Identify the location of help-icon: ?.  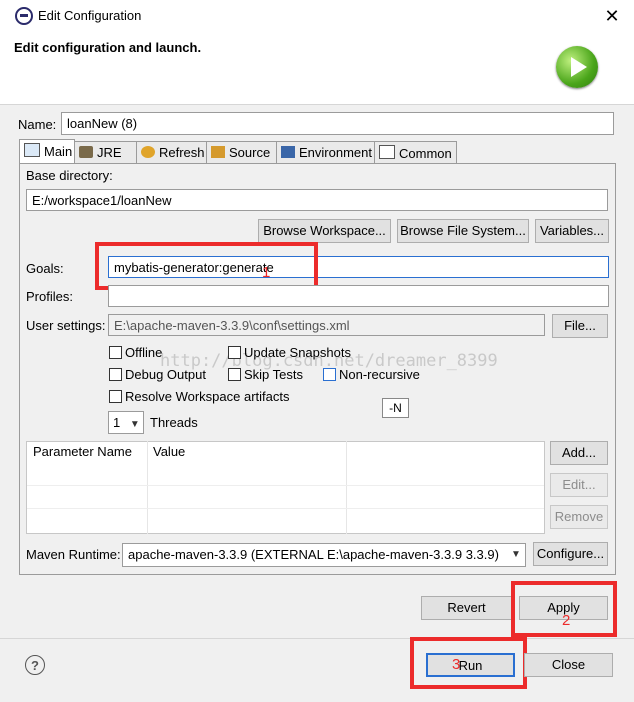
(35, 665).